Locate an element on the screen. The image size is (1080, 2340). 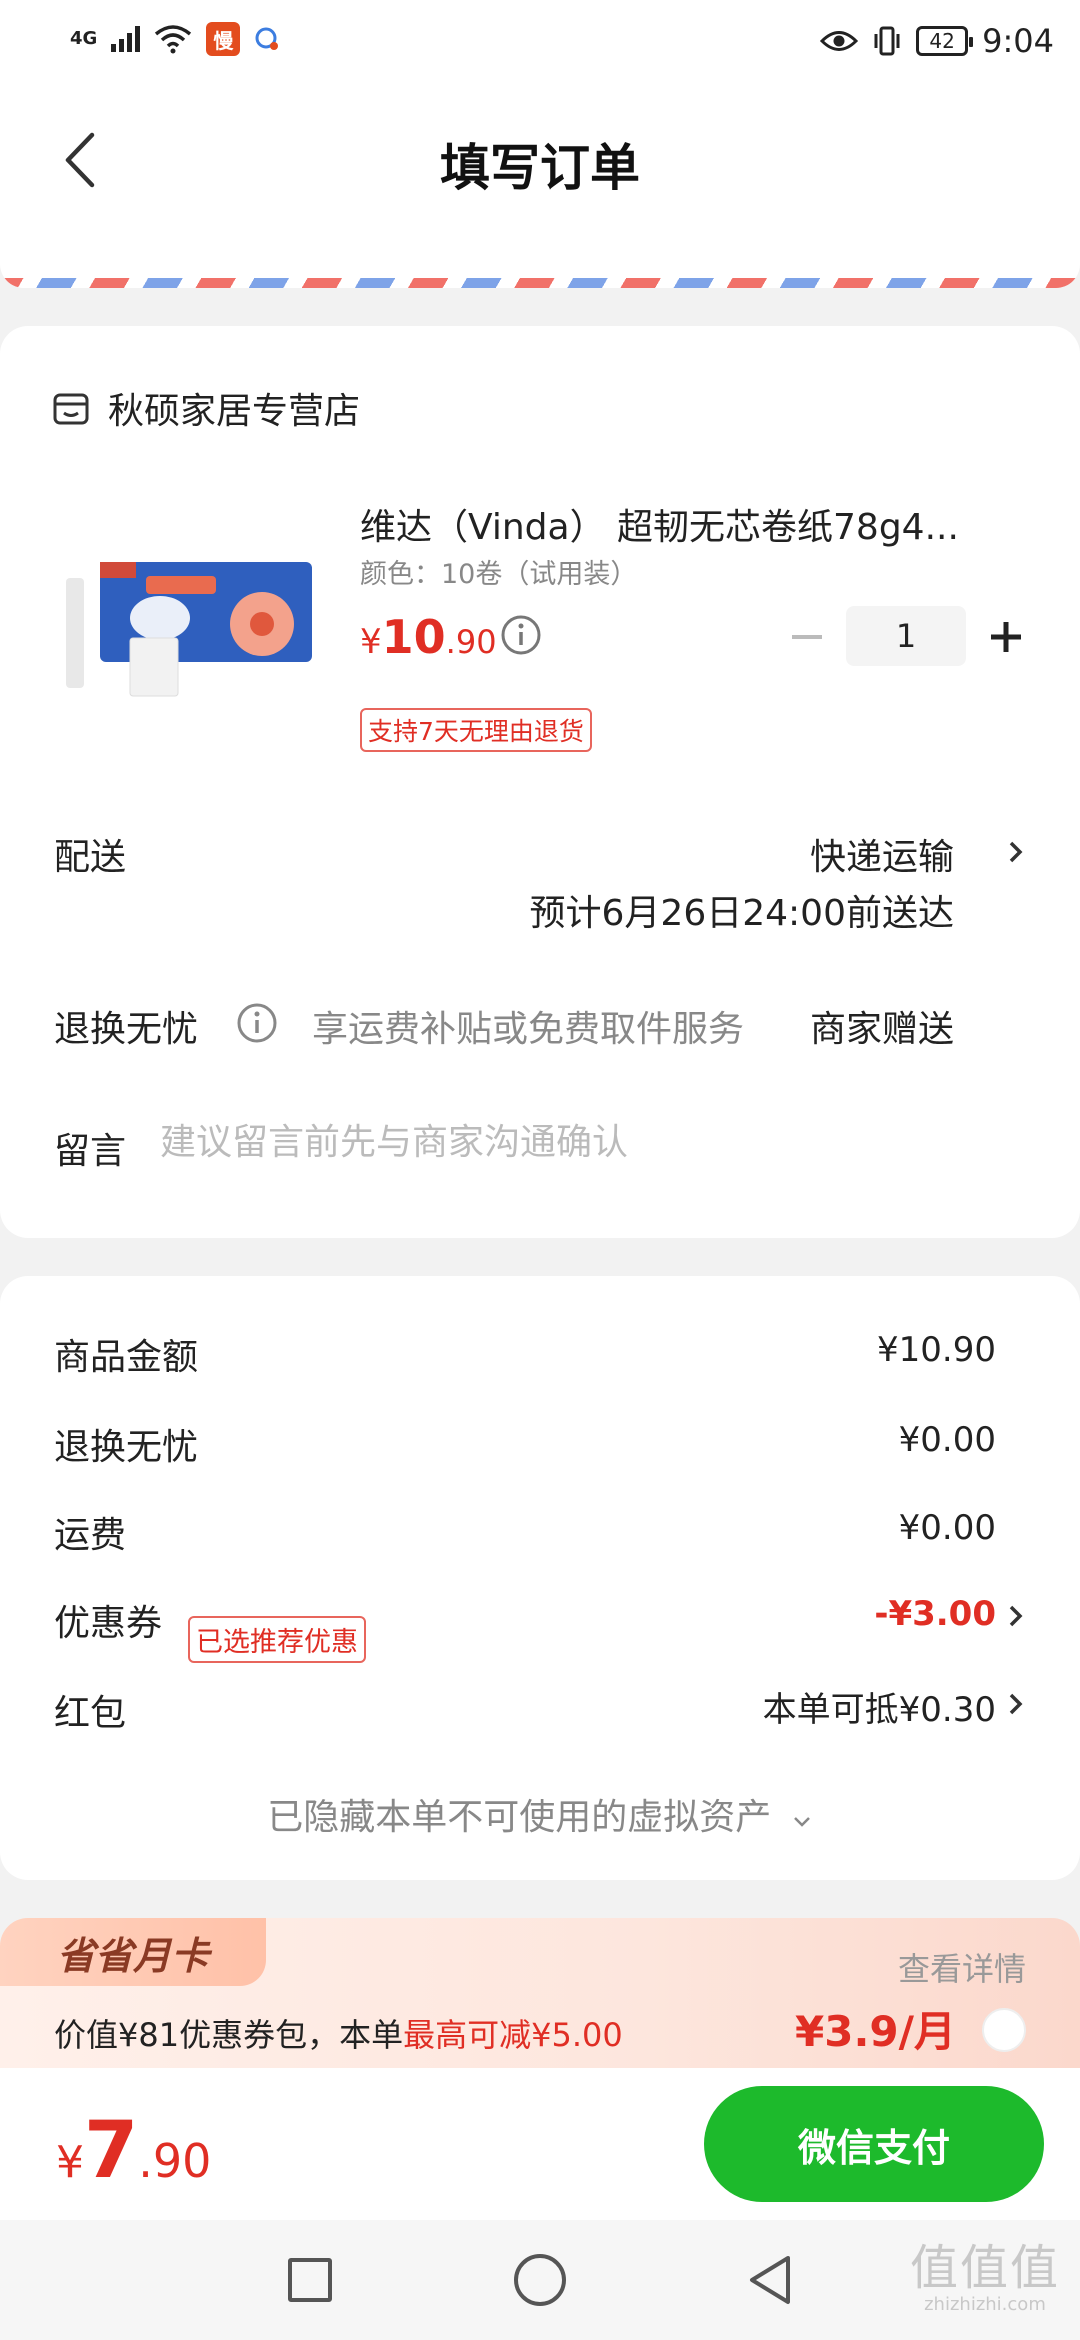
goods-amount-label: 商品金额 is located at coordinates (126, 1357).